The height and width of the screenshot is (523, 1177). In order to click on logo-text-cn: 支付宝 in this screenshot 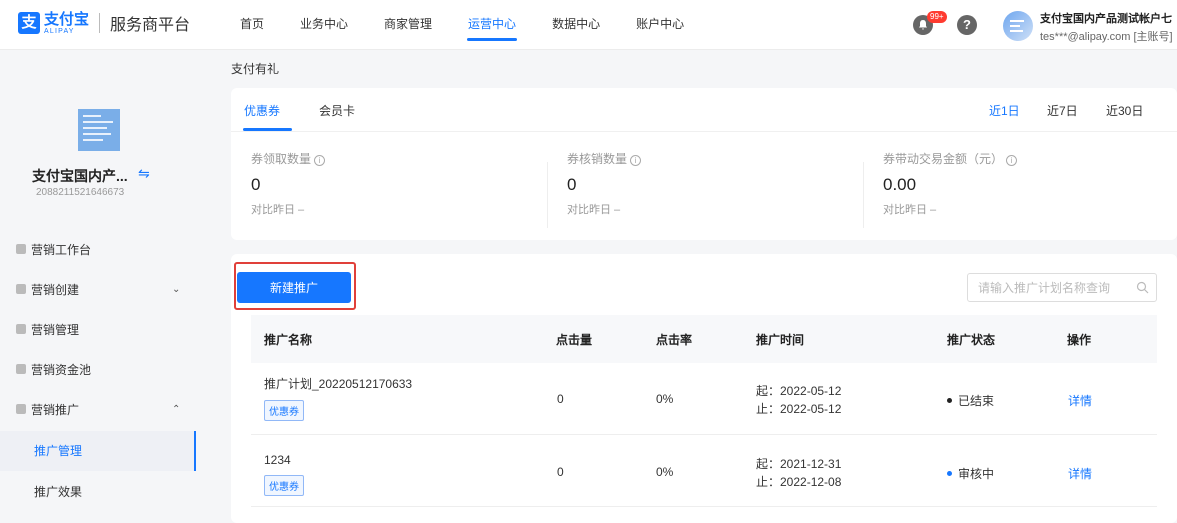, I will do `click(67, 19)`.